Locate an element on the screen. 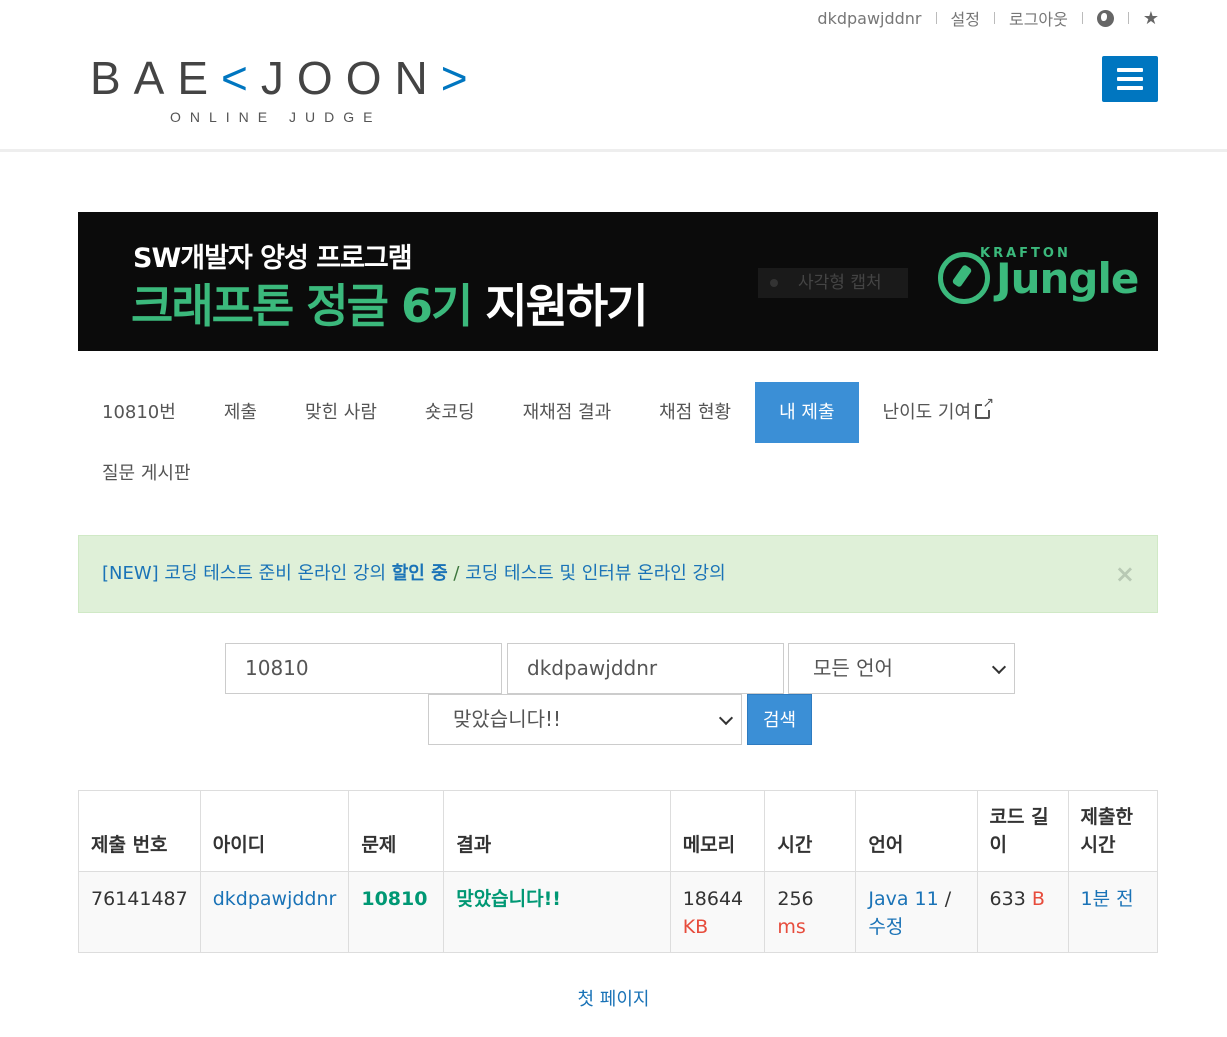 The image size is (1227, 1037). site-logo: BAE<JOON> ONLINE JUDGE is located at coordinates (285, 90).